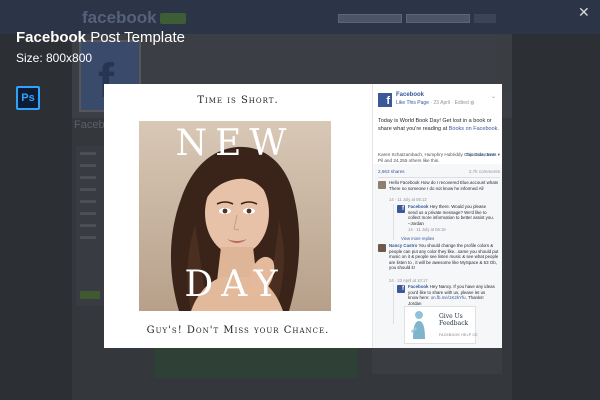  I want to click on background-login-button, so click(485, 18).